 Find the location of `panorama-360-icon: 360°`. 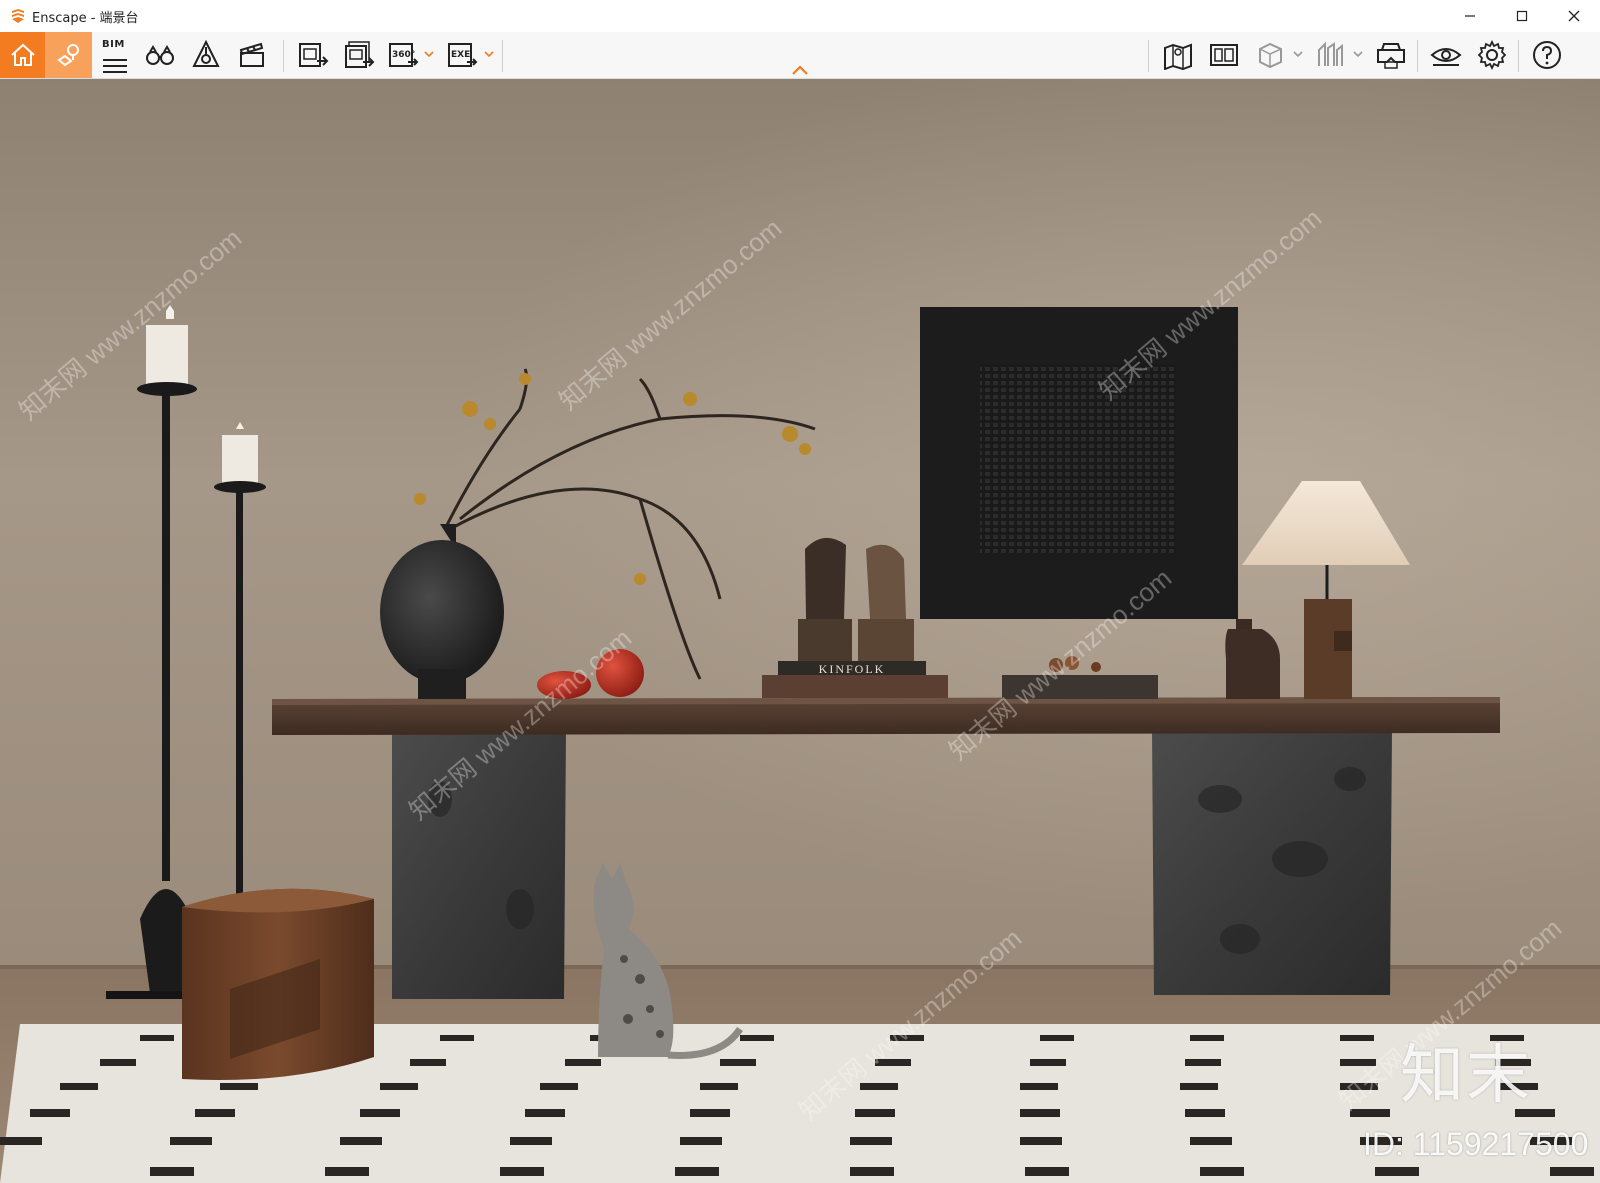

panorama-360-icon: 360° is located at coordinates (404, 55).